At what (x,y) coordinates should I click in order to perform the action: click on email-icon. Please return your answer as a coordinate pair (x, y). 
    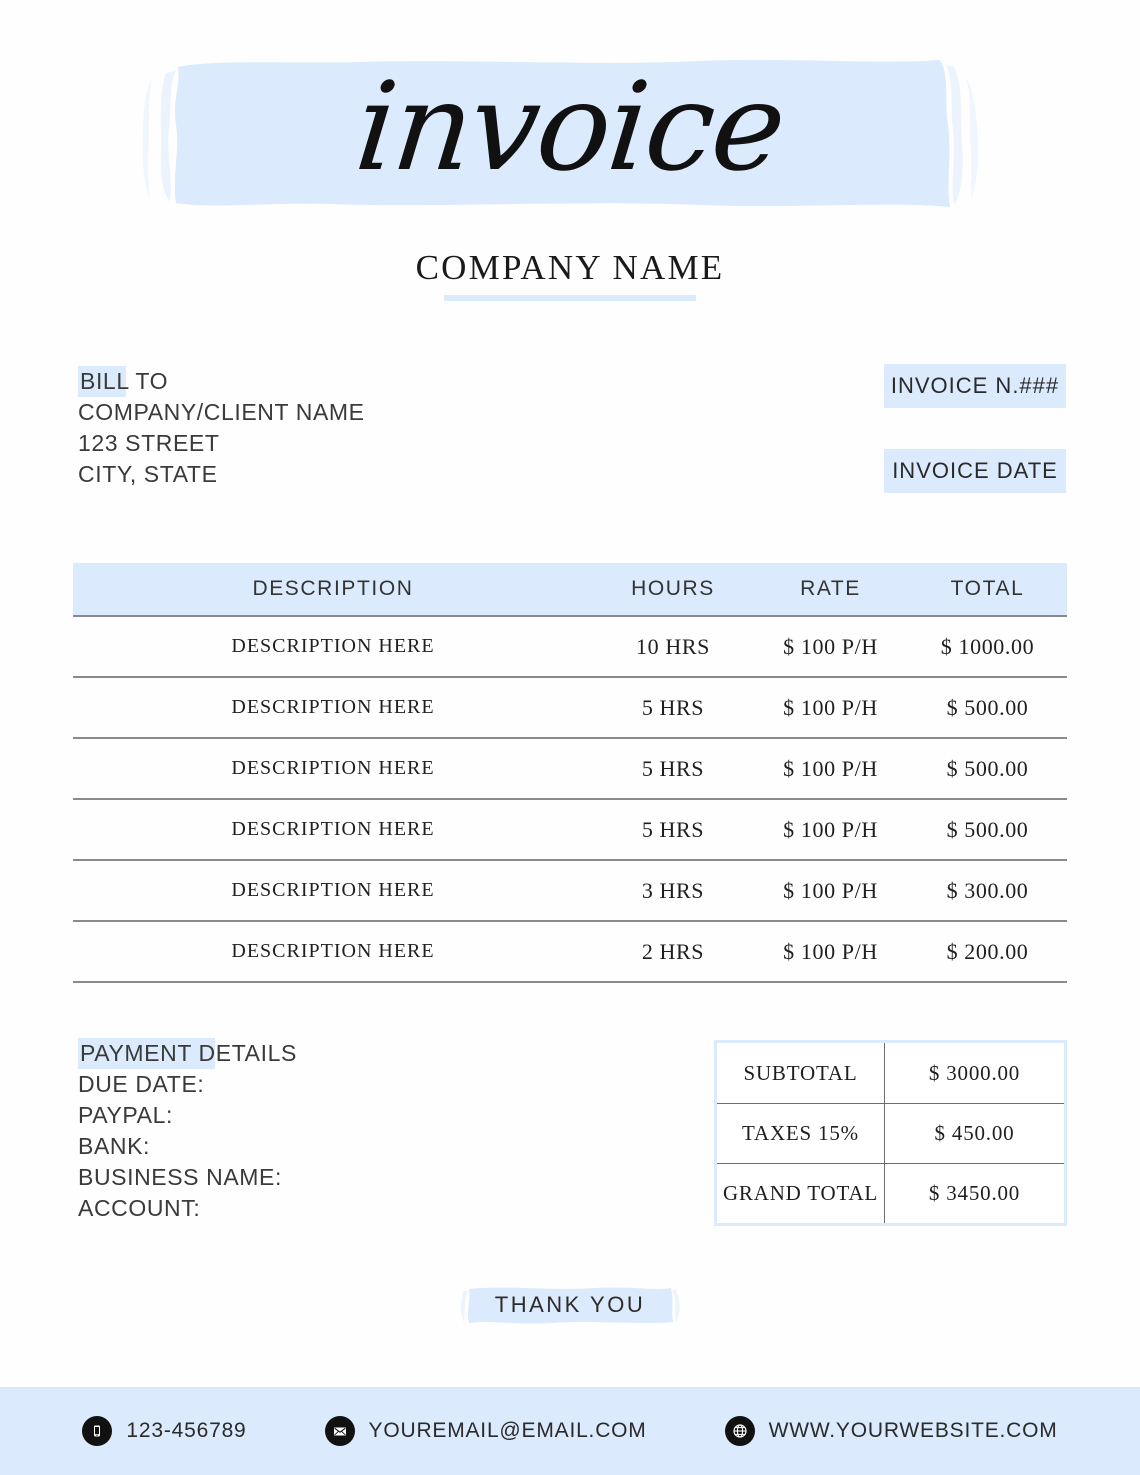
    Looking at the image, I should click on (339, 1431).